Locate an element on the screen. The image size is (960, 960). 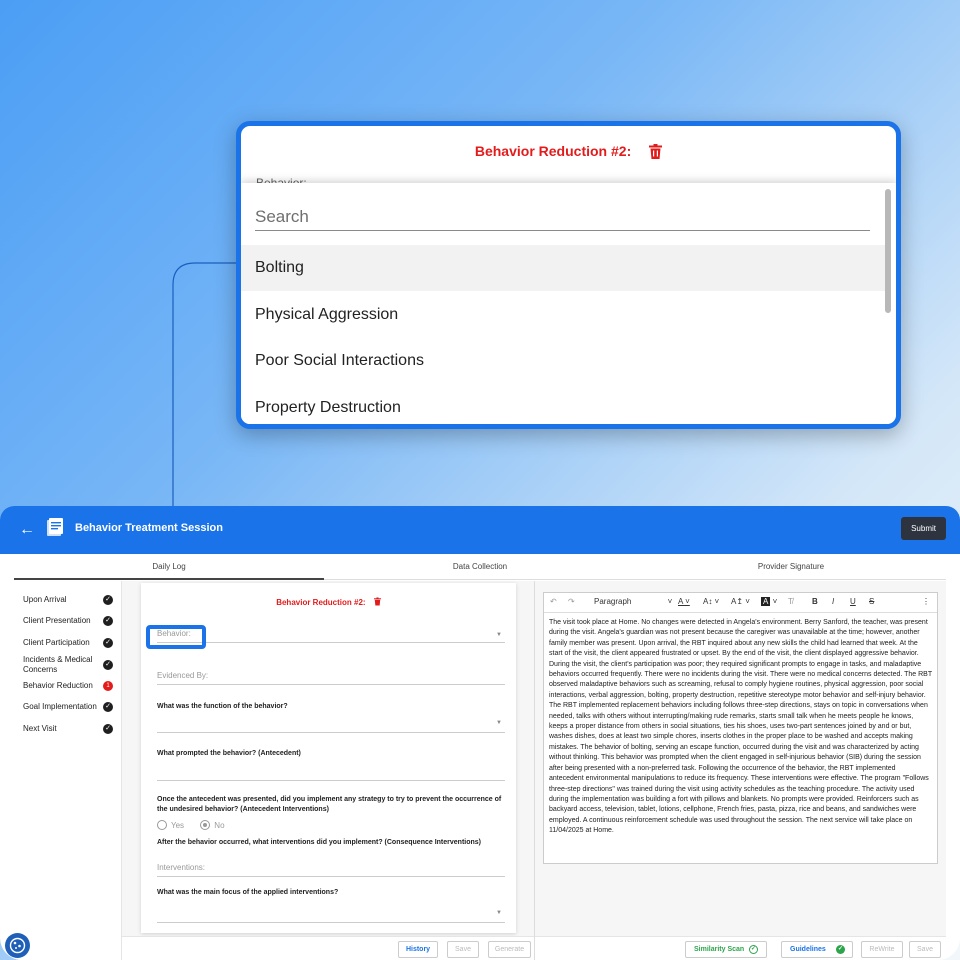
radio-no: No is located at coordinates (212, 825).